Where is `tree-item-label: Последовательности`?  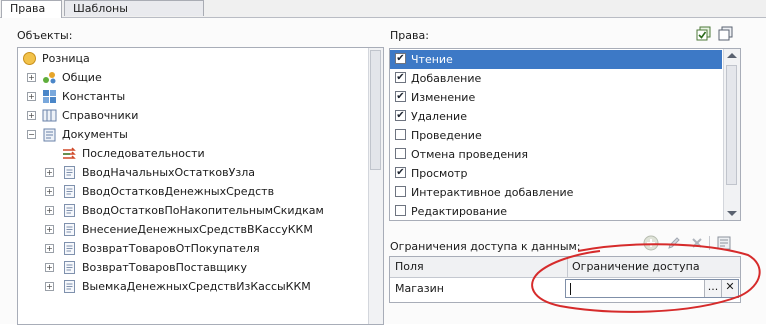
tree-item-label: Последовательности is located at coordinates (143, 153).